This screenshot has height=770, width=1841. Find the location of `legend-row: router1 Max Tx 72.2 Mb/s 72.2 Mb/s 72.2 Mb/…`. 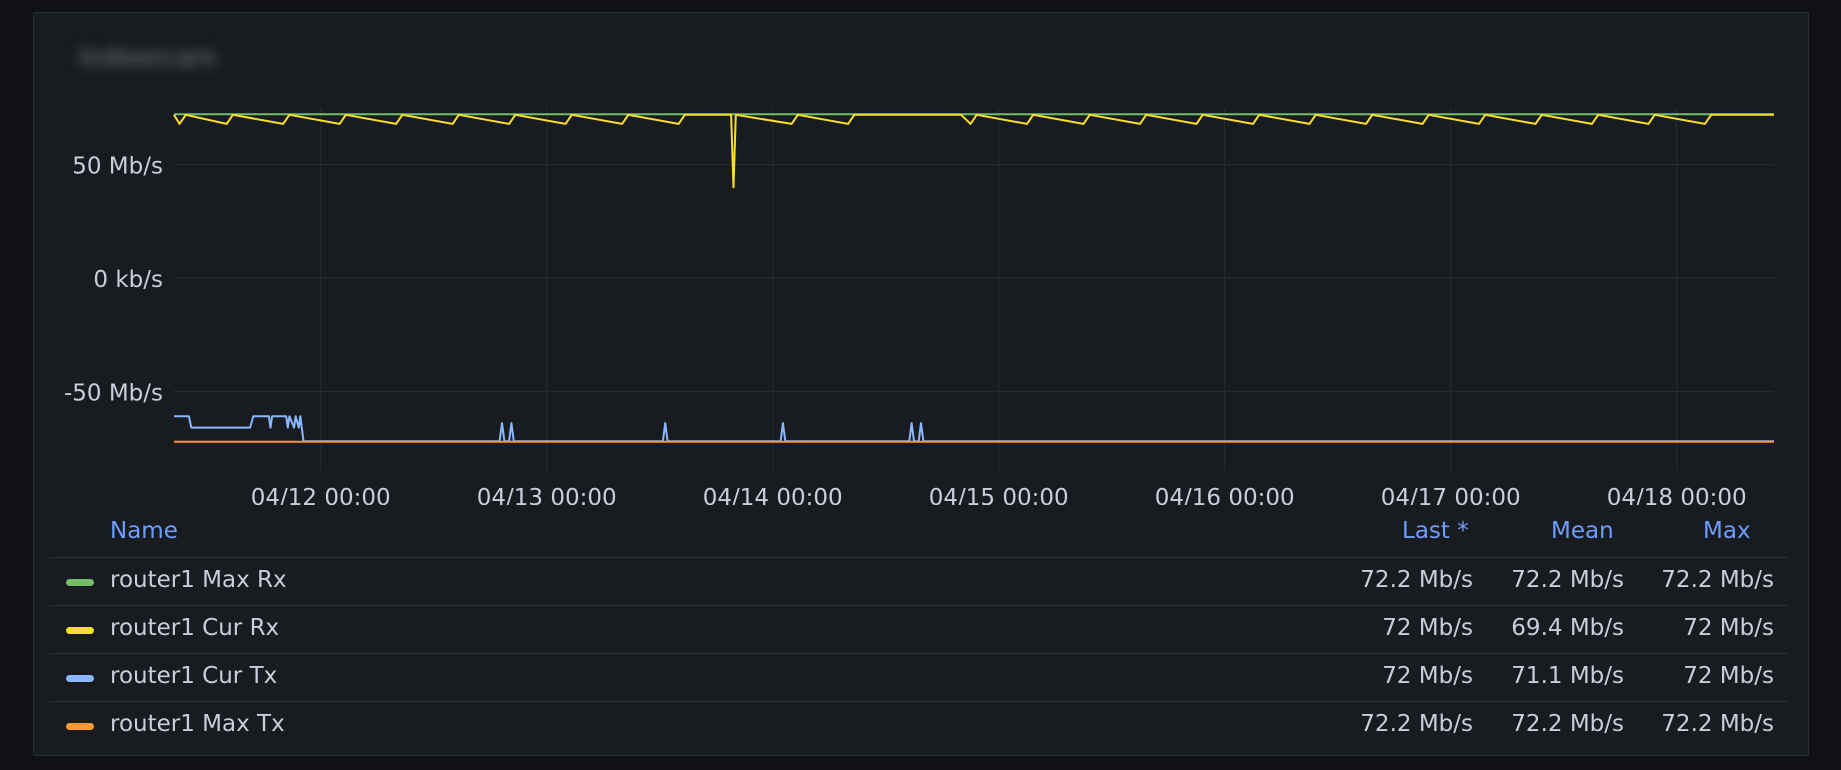

legend-row: router1 Max Tx 72.2 Mb/s 72.2 Mb/s 72.2 Mb/… is located at coordinates (919, 725).